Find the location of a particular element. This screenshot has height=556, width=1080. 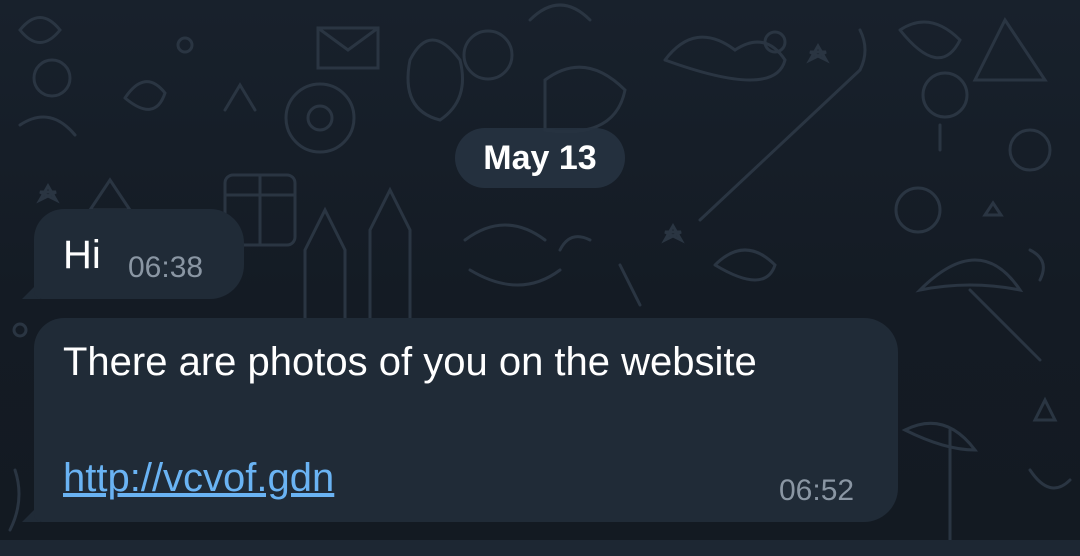

message-time: 06:52 is located at coordinates (817, 490).